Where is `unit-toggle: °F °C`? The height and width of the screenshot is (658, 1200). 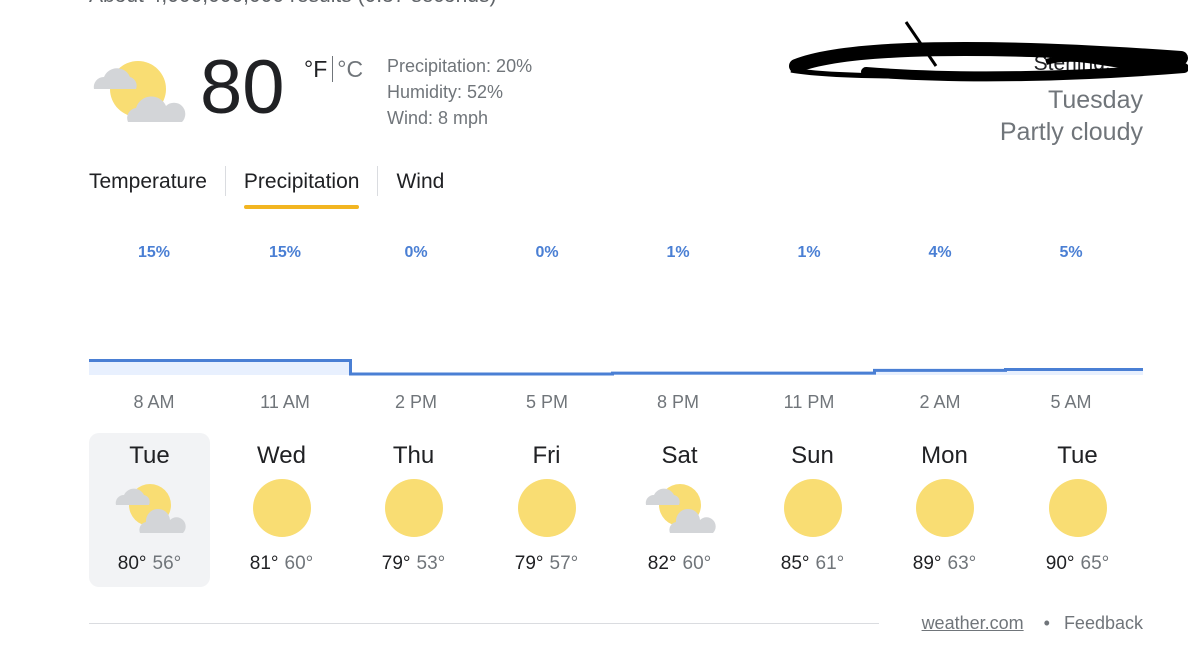 unit-toggle: °F °C is located at coordinates (333, 69).